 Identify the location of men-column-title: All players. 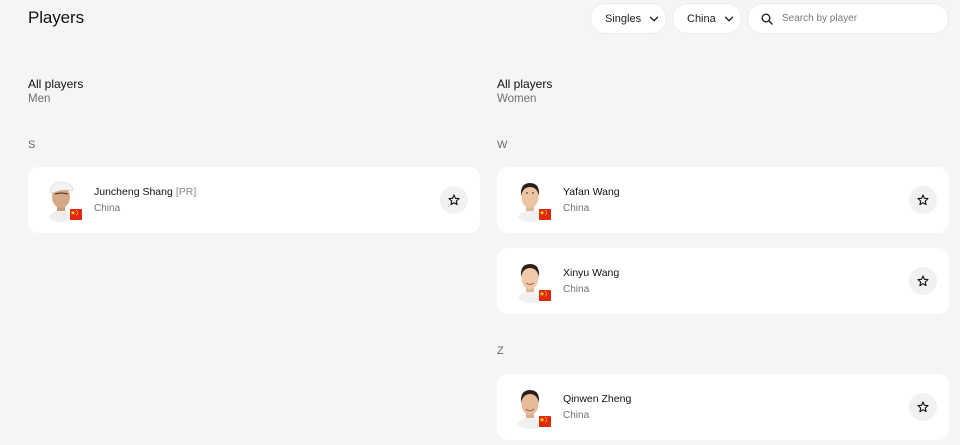
(56, 84).